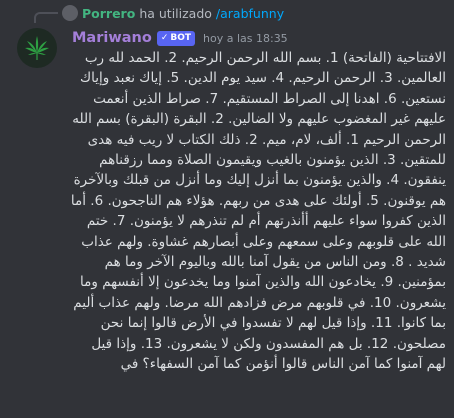 This screenshot has height=418, width=454. What do you see at coordinates (70, 13) in the screenshot?
I see `reply-avatar-icon` at bounding box center [70, 13].